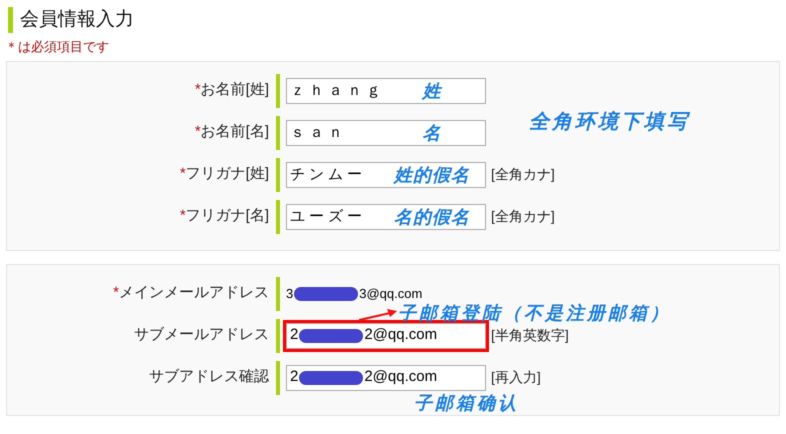 This screenshot has width=786, height=434. I want to click on annotation-text: 姓的假名, so click(432, 175).